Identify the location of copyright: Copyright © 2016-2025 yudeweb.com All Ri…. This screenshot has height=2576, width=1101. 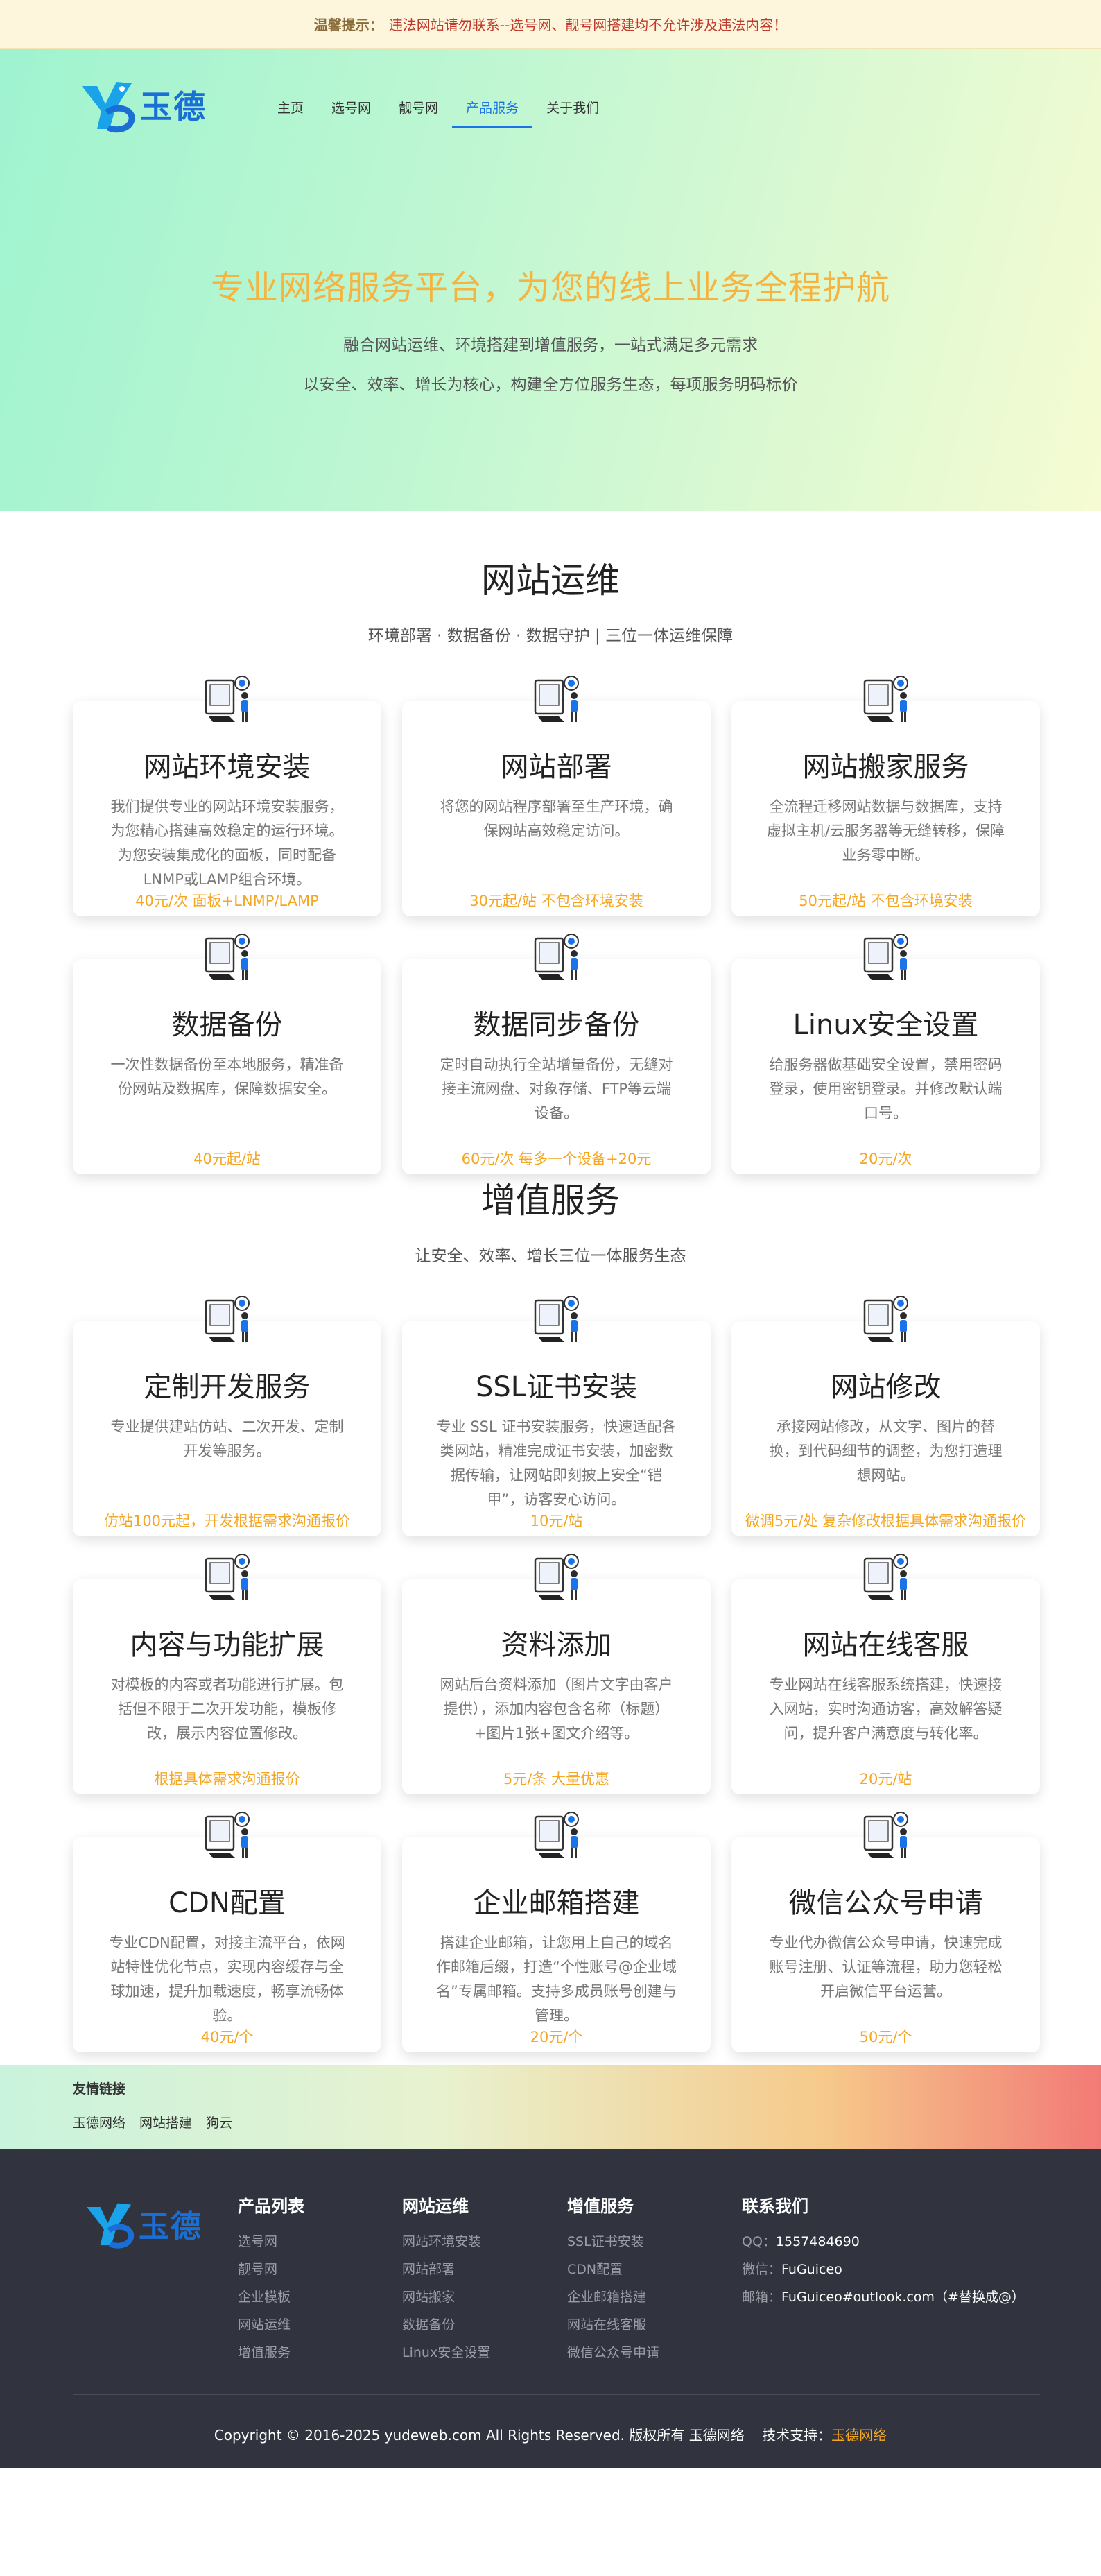
(550, 2434).